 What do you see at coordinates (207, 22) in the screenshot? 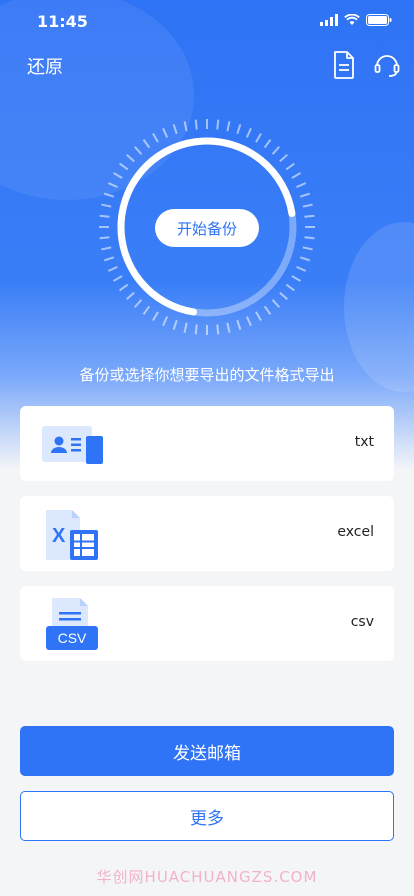
I see `status-bar: 11:45` at bounding box center [207, 22].